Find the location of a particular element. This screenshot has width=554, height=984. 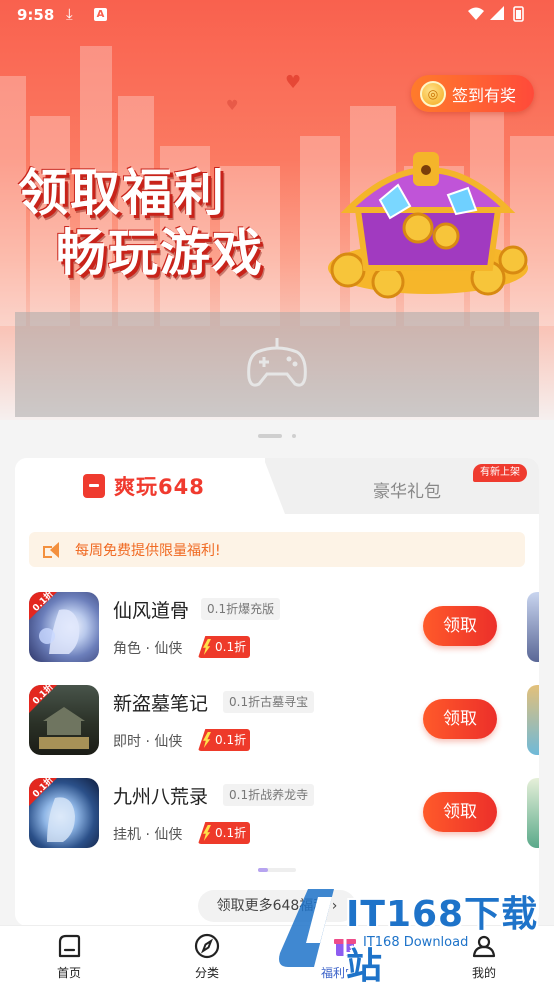

gift-icon is located at coordinates (345, 947).